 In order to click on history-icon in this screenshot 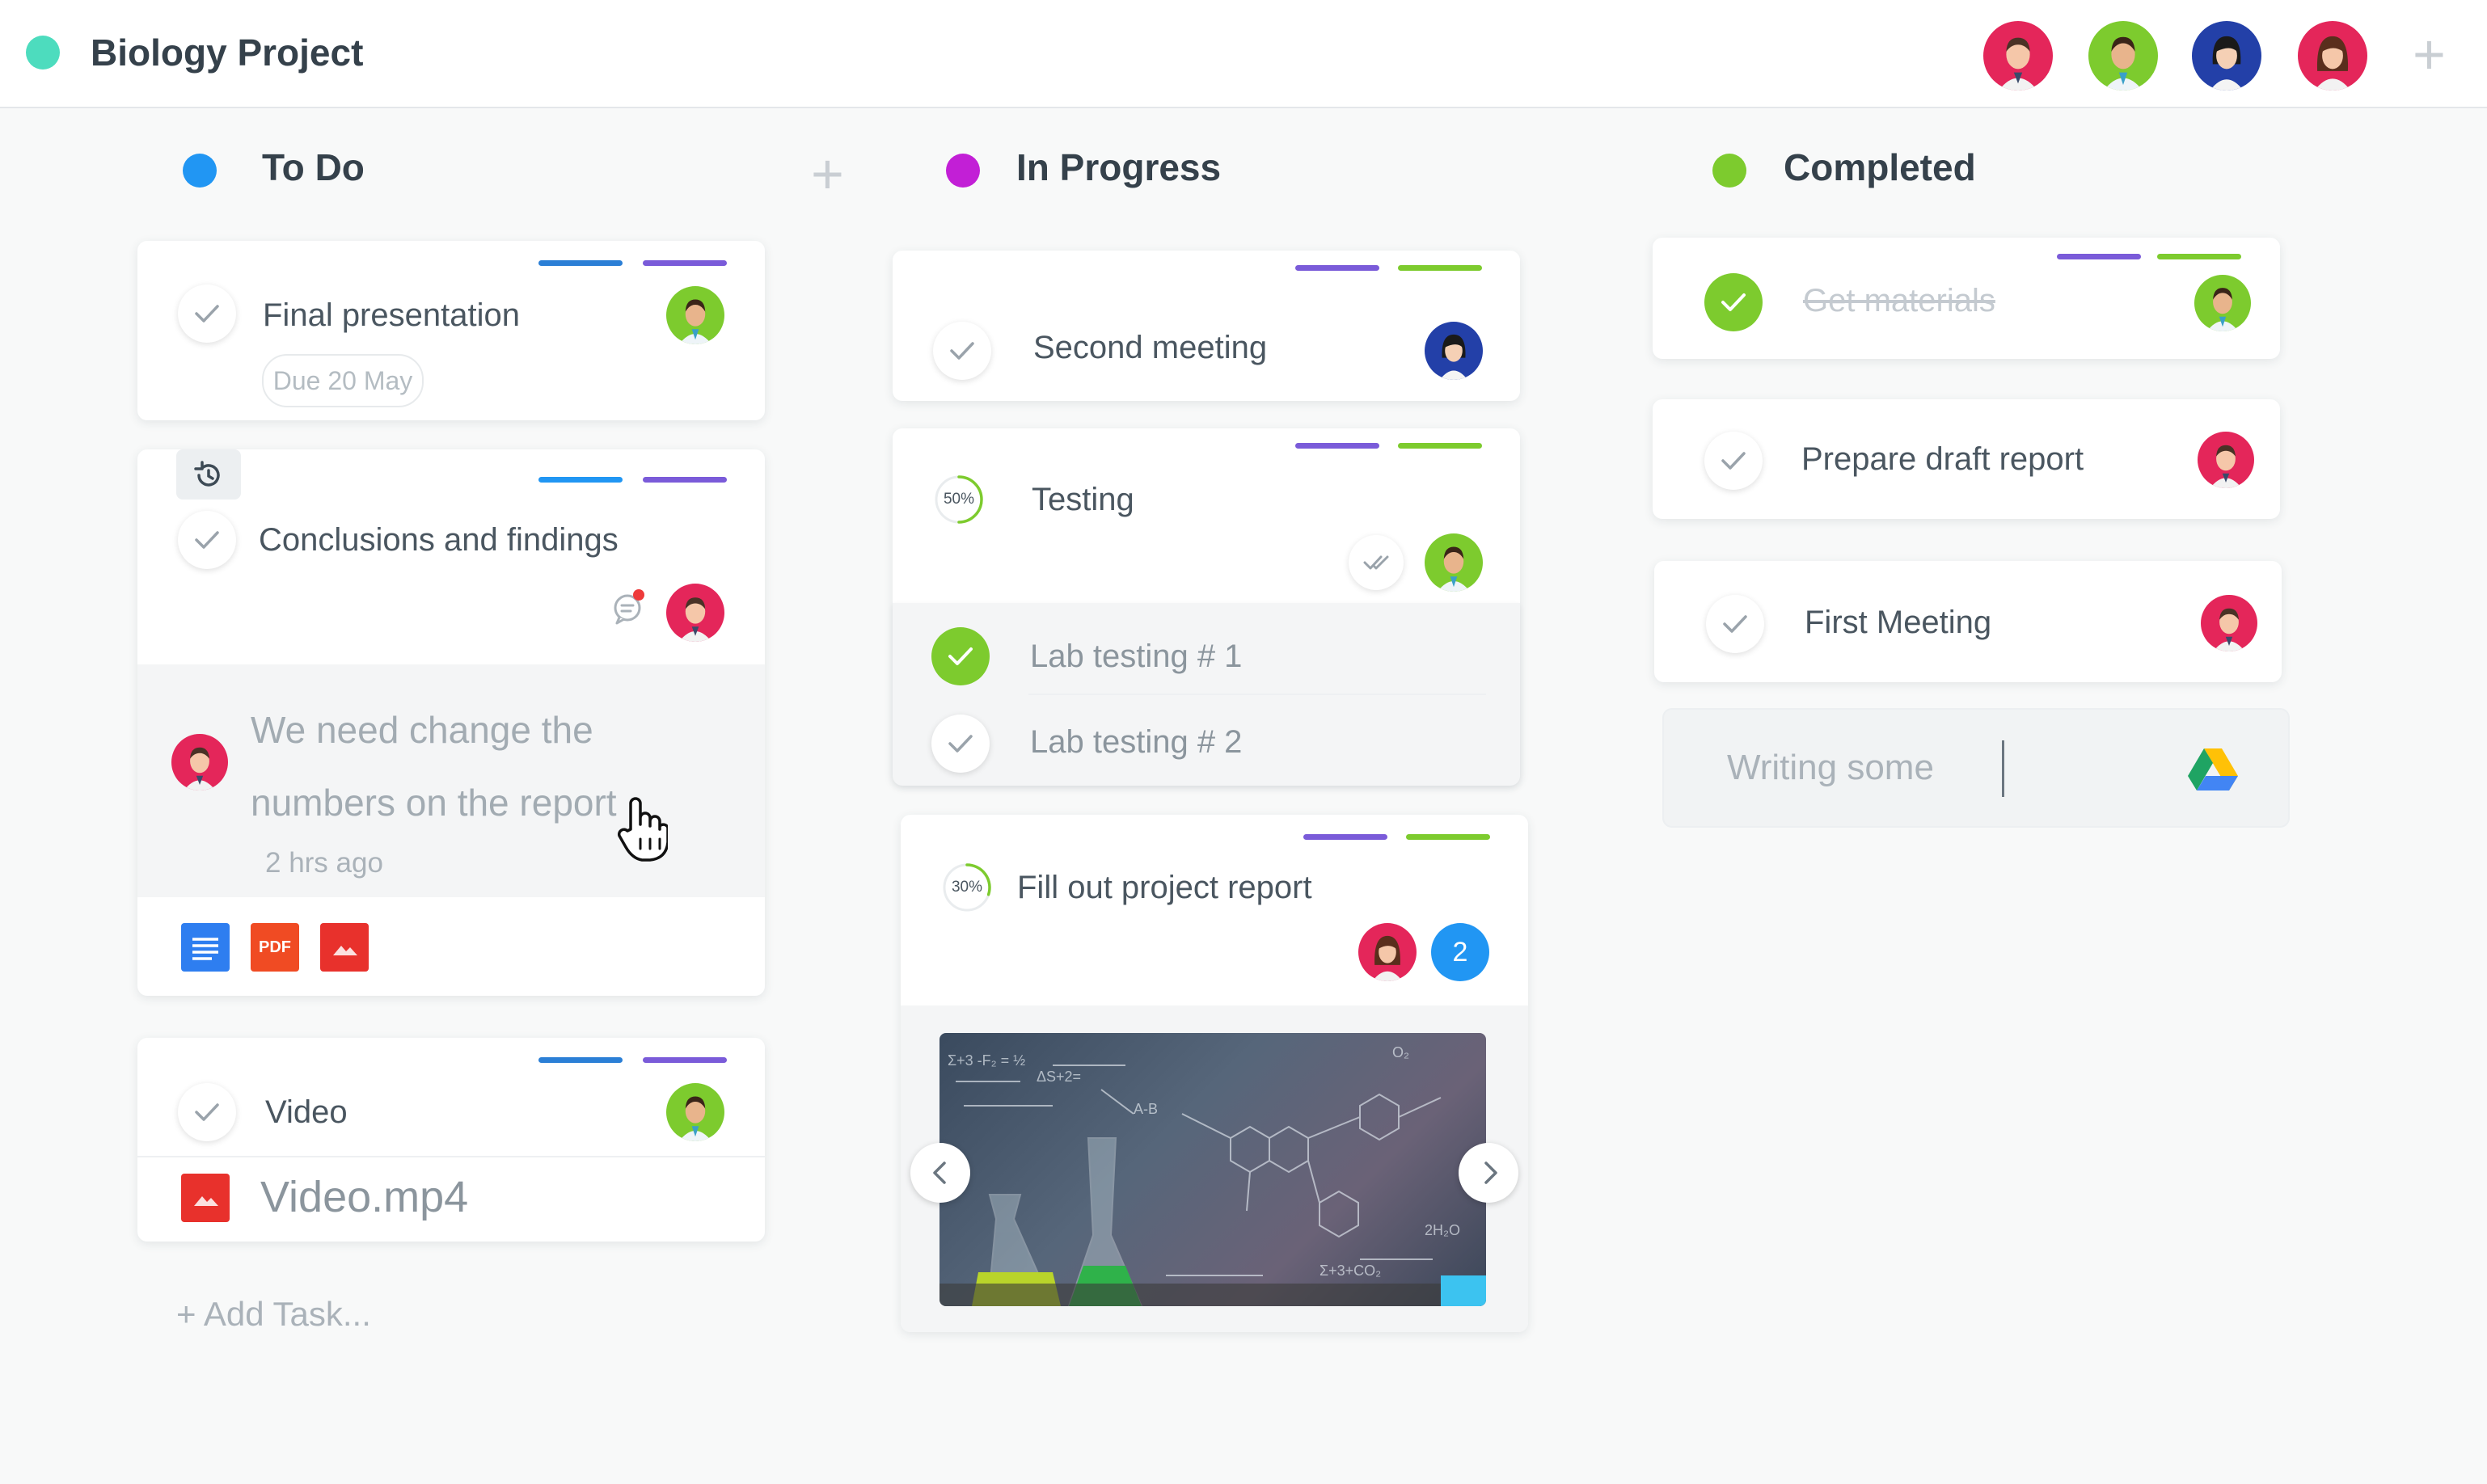, I will do `click(207, 474)`.